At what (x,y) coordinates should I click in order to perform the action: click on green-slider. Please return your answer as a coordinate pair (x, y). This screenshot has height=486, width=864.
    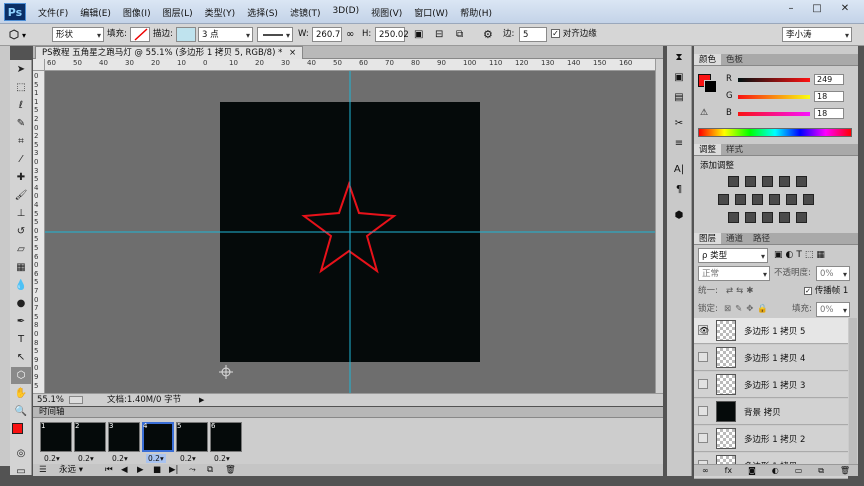
    Looking at the image, I should click on (774, 97).